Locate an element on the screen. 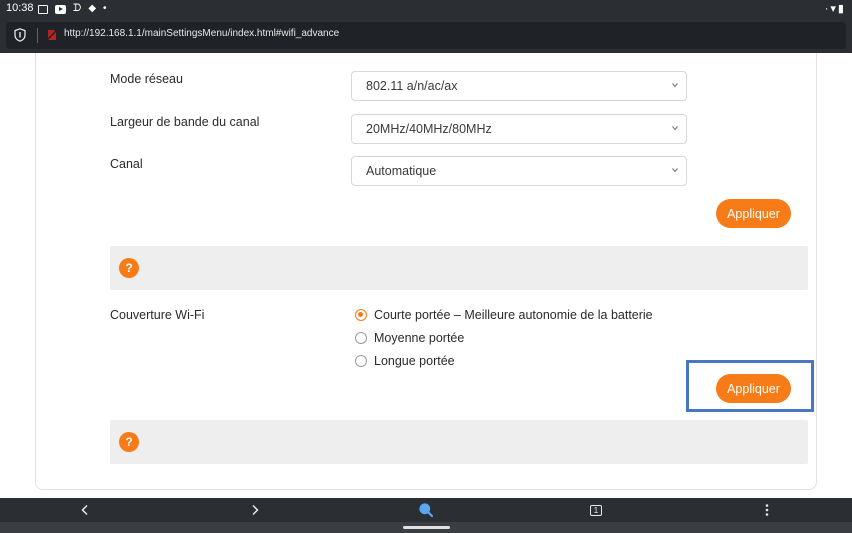 The height and width of the screenshot is (533, 852). tab-count-icon: 1 is located at coordinates (596, 510).